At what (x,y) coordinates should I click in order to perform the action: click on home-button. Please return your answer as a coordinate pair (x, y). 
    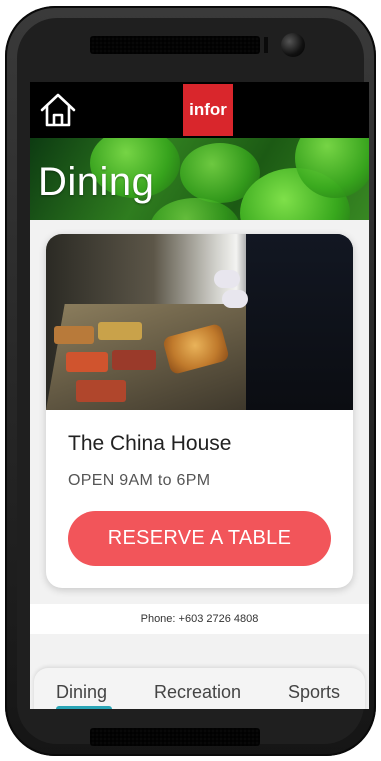
    Looking at the image, I should click on (58, 110).